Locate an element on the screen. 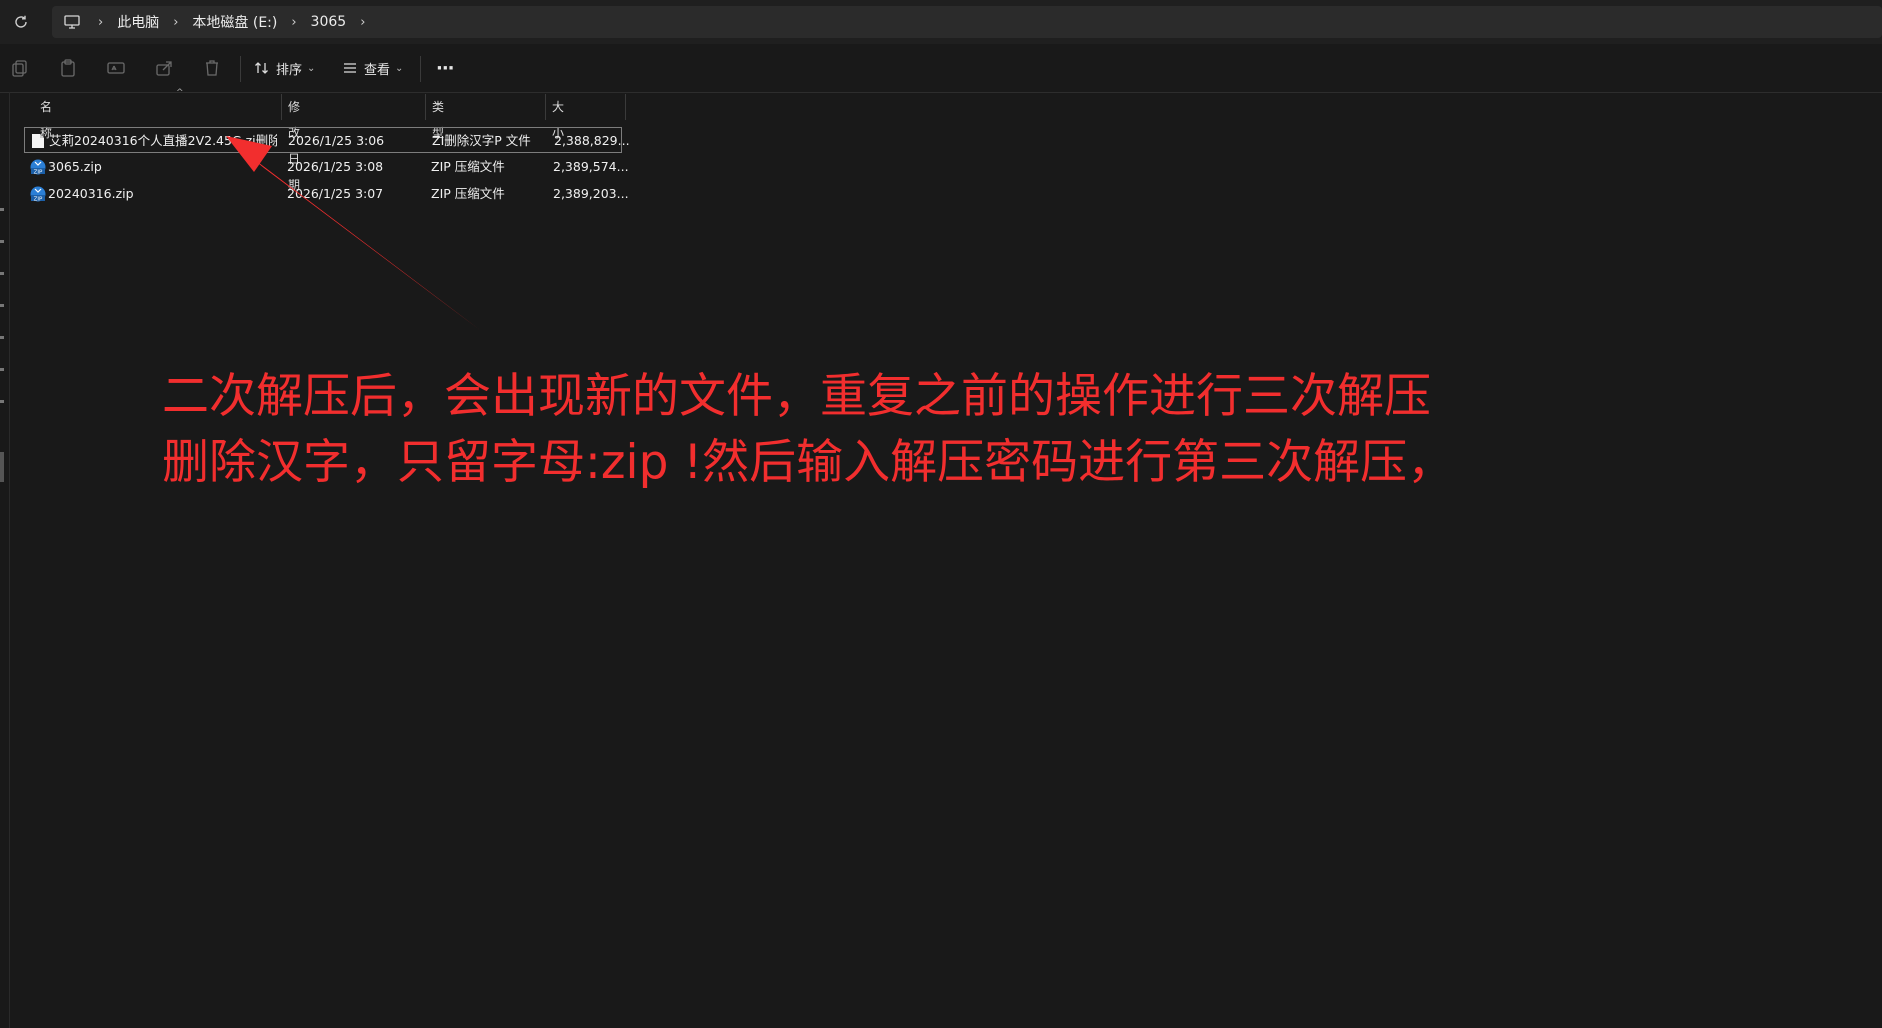  refresh-icon is located at coordinates (21, 22).